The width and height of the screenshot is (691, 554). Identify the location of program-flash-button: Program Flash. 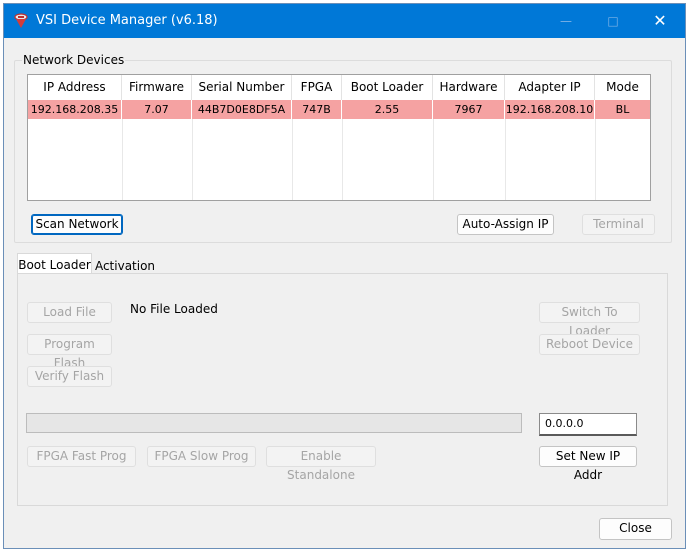
(69, 352).